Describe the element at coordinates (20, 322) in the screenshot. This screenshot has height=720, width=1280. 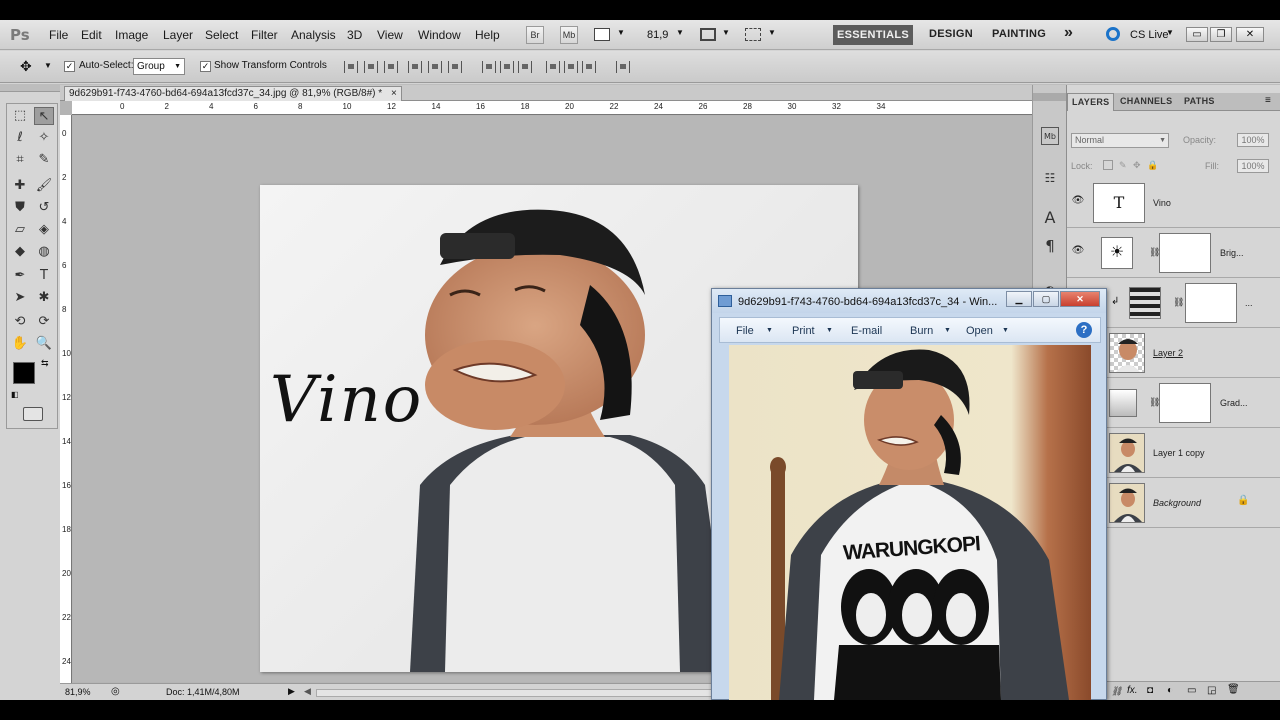
I see `3d-rotate-tool-icon: ⟲` at that location.